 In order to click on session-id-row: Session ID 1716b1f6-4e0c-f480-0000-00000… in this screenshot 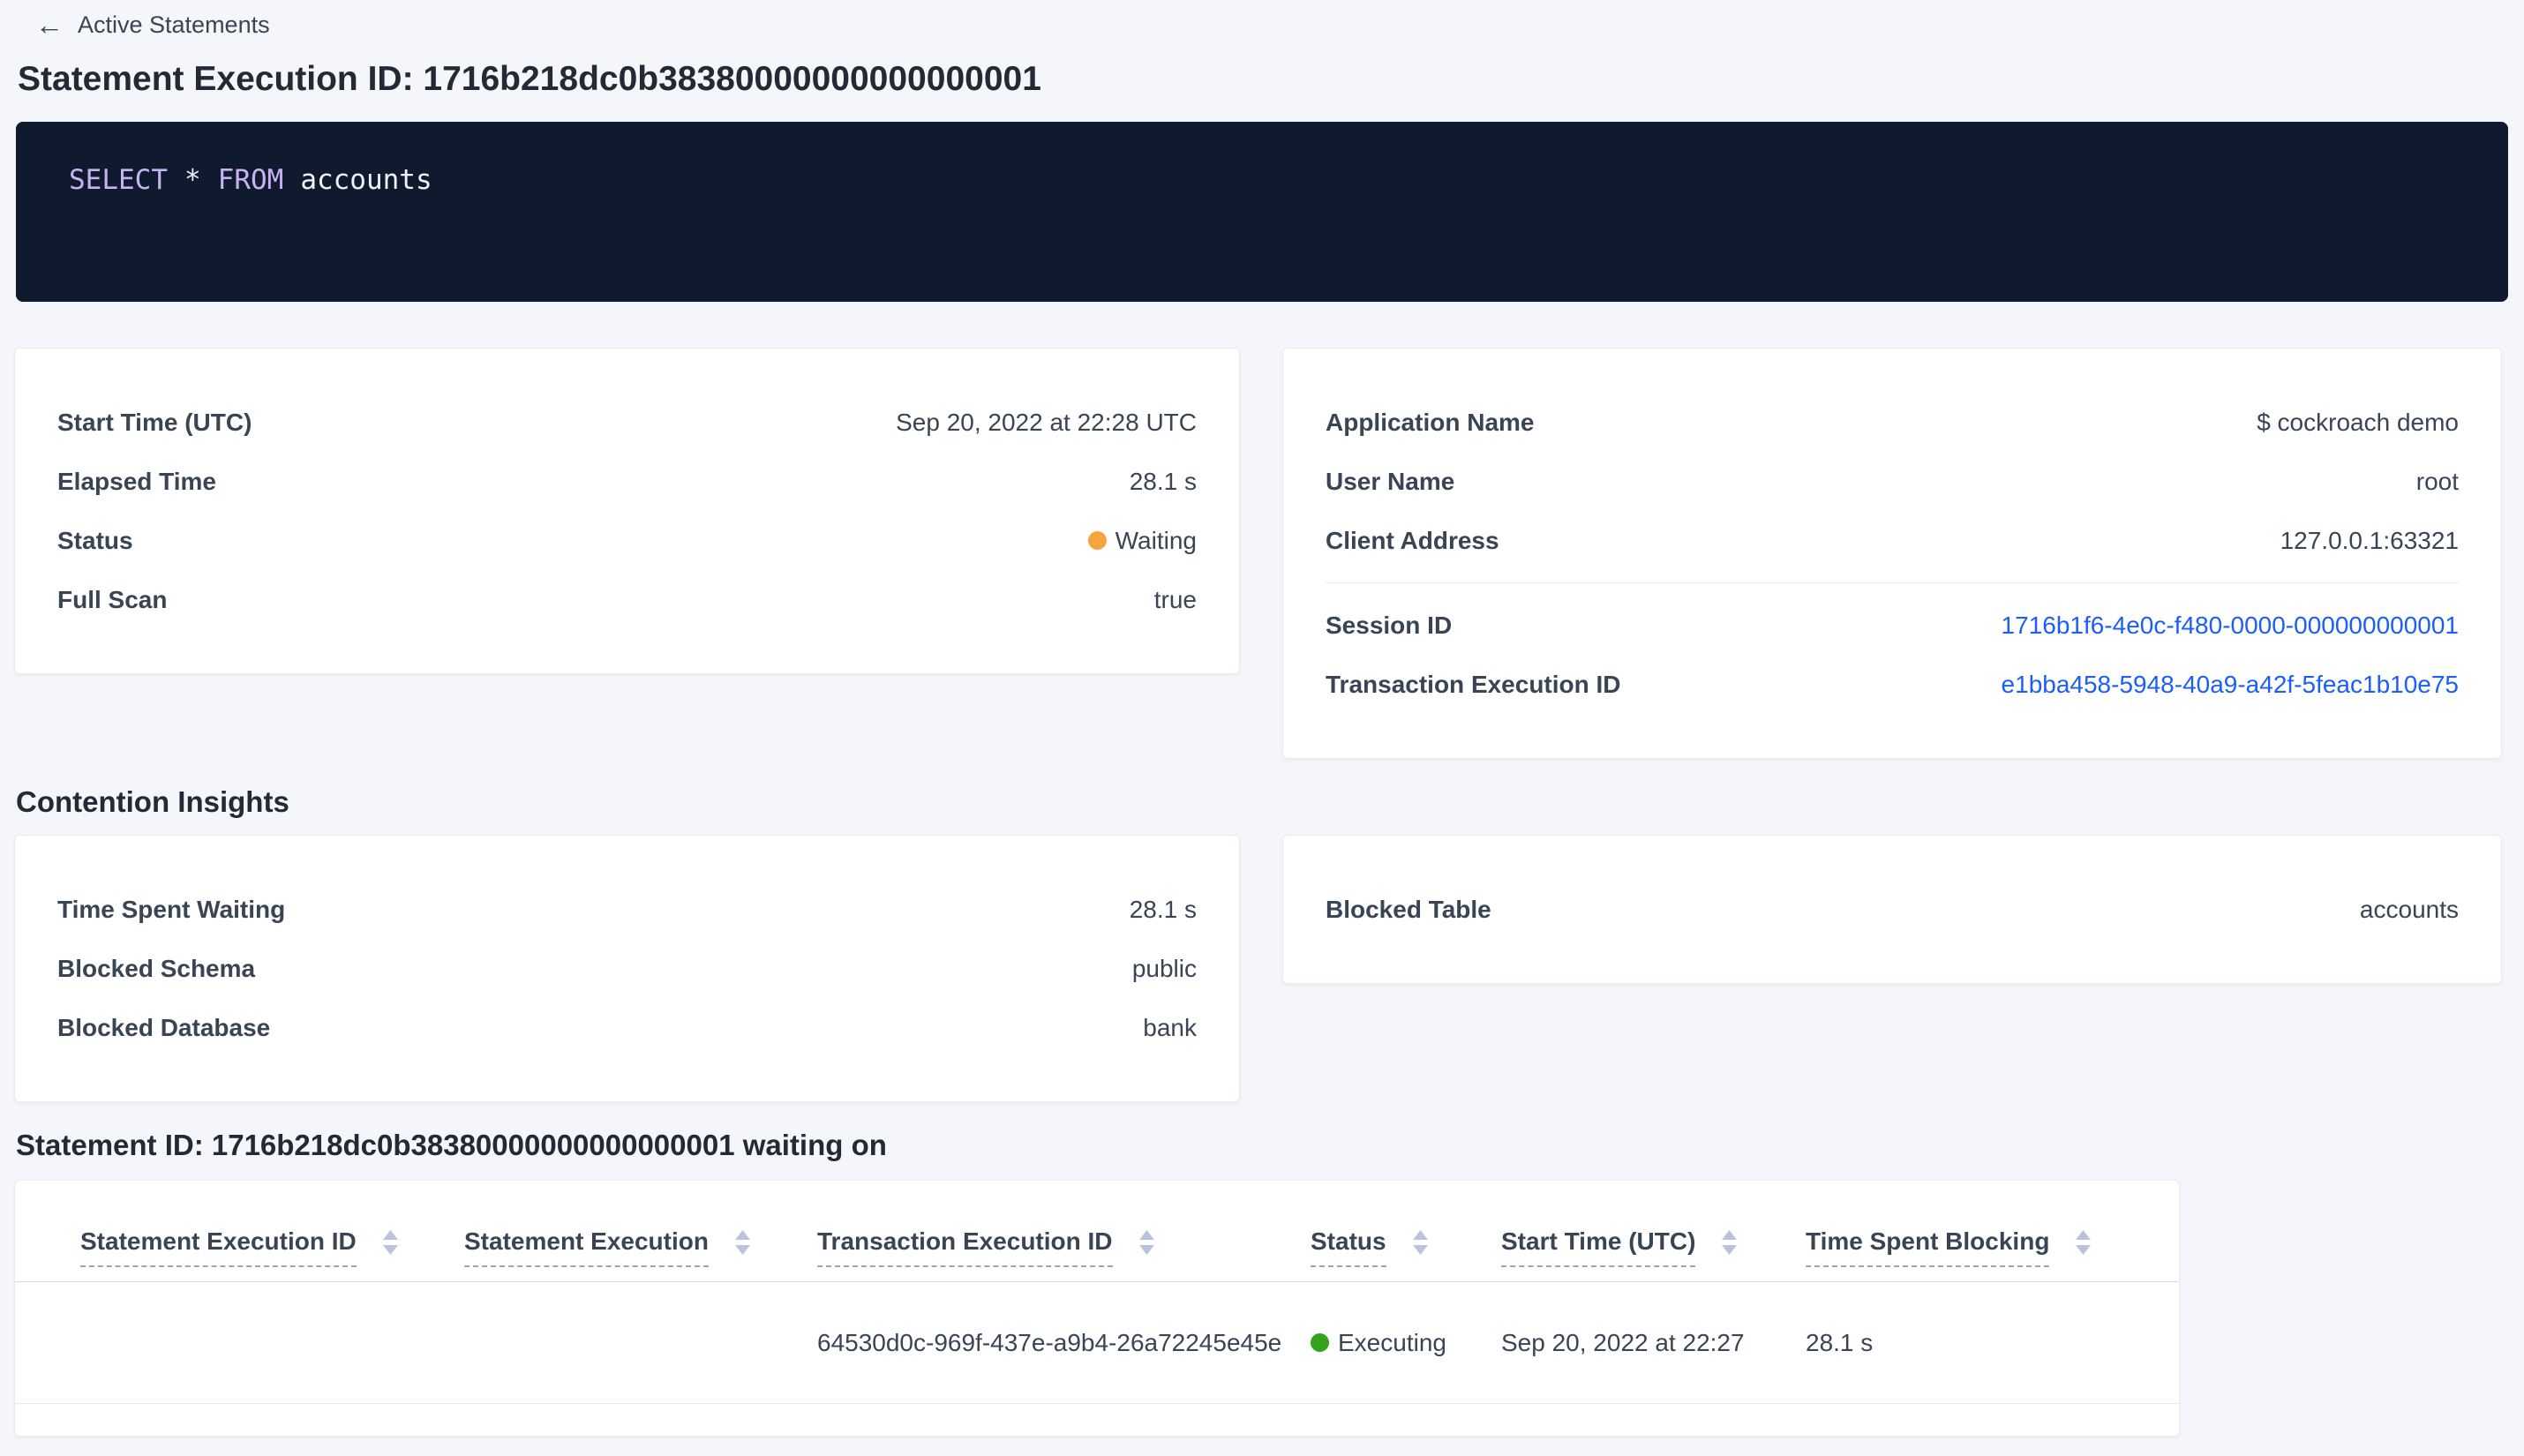, I will do `click(1892, 625)`.